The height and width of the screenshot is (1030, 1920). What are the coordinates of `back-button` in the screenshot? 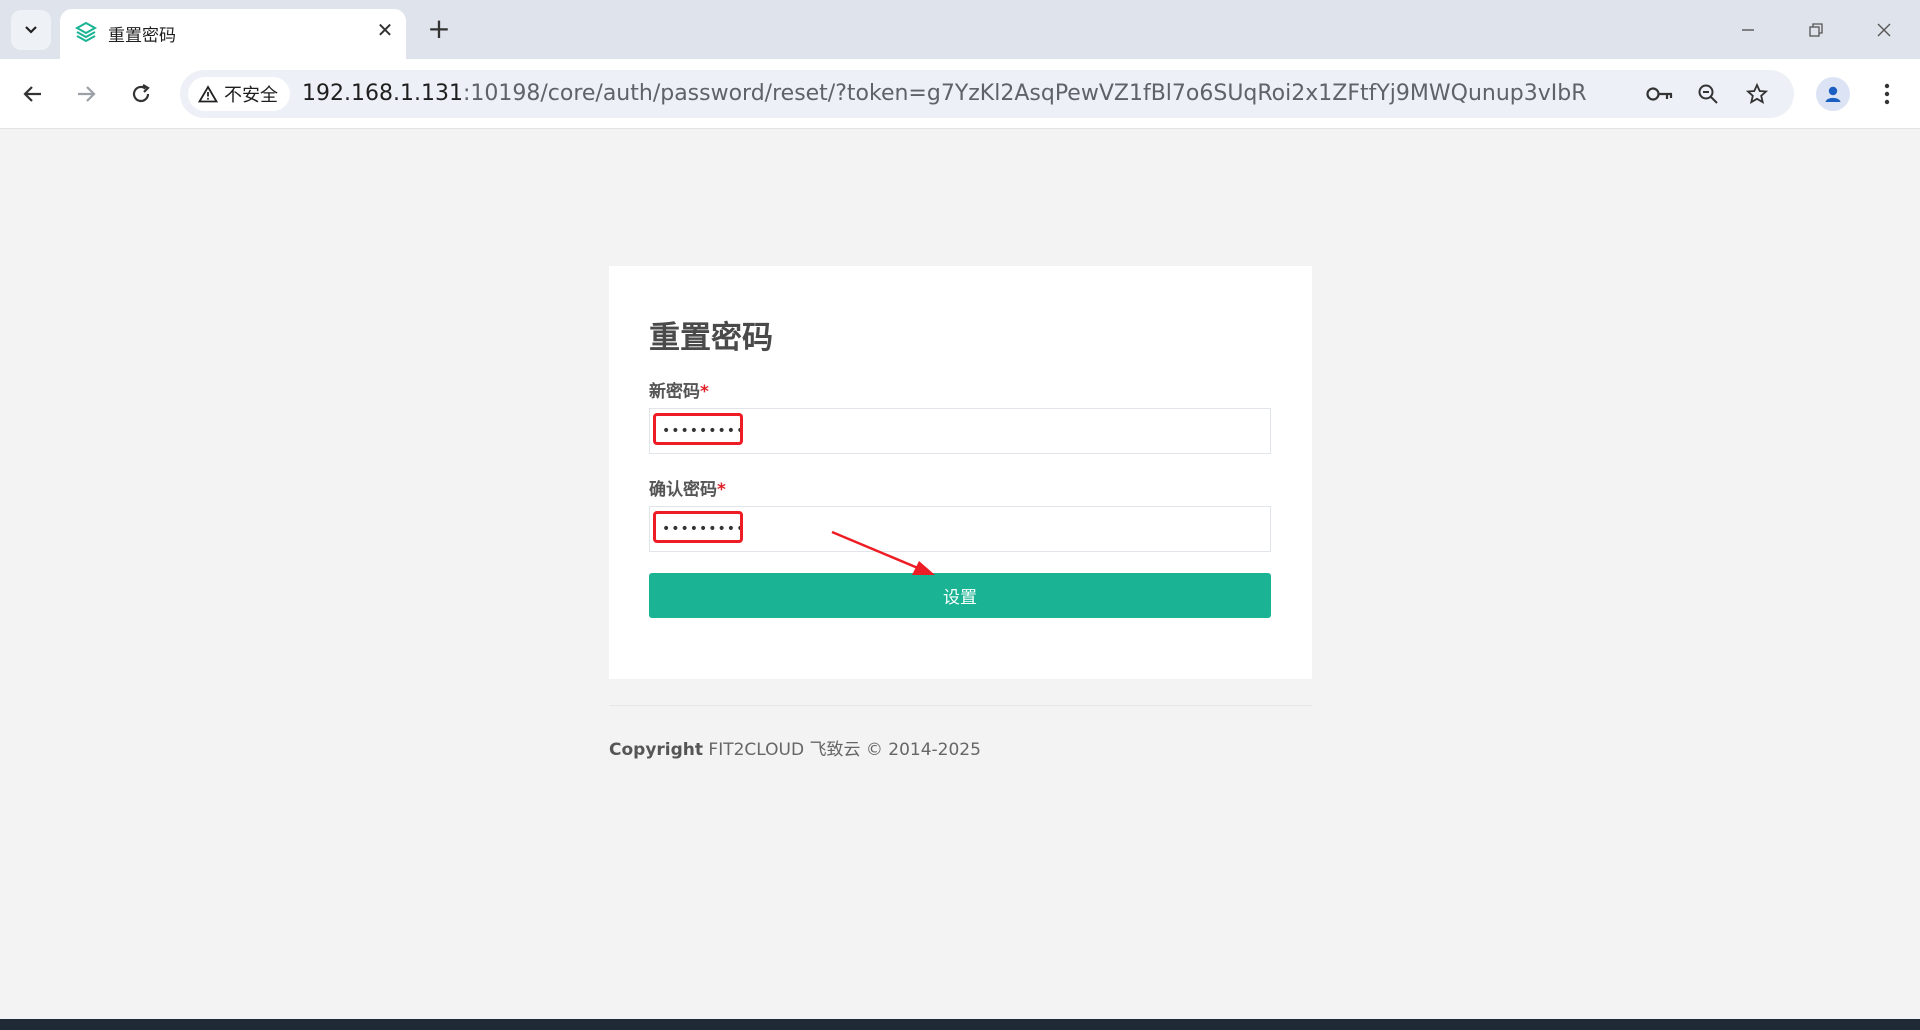 It's located at (33, 94).